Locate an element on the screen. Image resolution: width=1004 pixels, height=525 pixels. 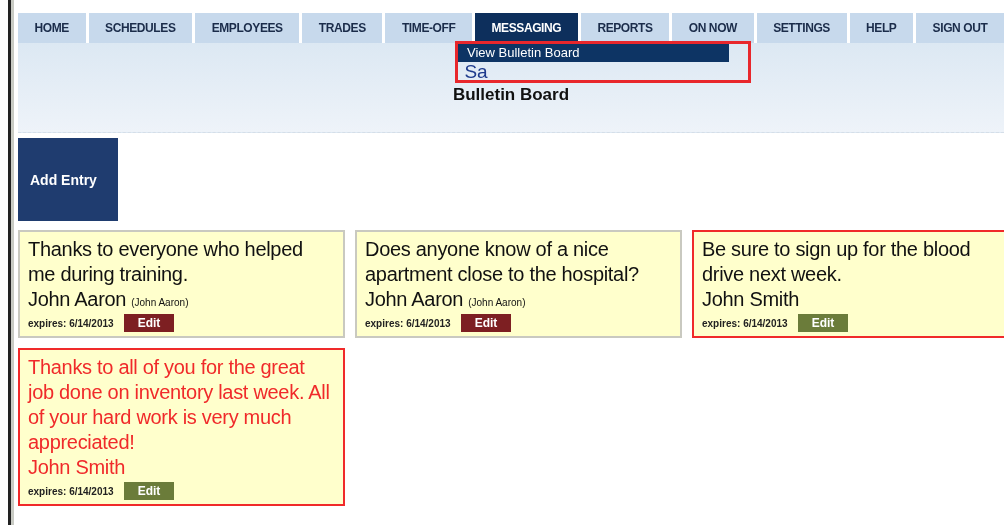
message-text: Thanks to all of you for the great job done on inventory last week. All of your hard work is very much appreciated! is located at coordinates (179, 405).